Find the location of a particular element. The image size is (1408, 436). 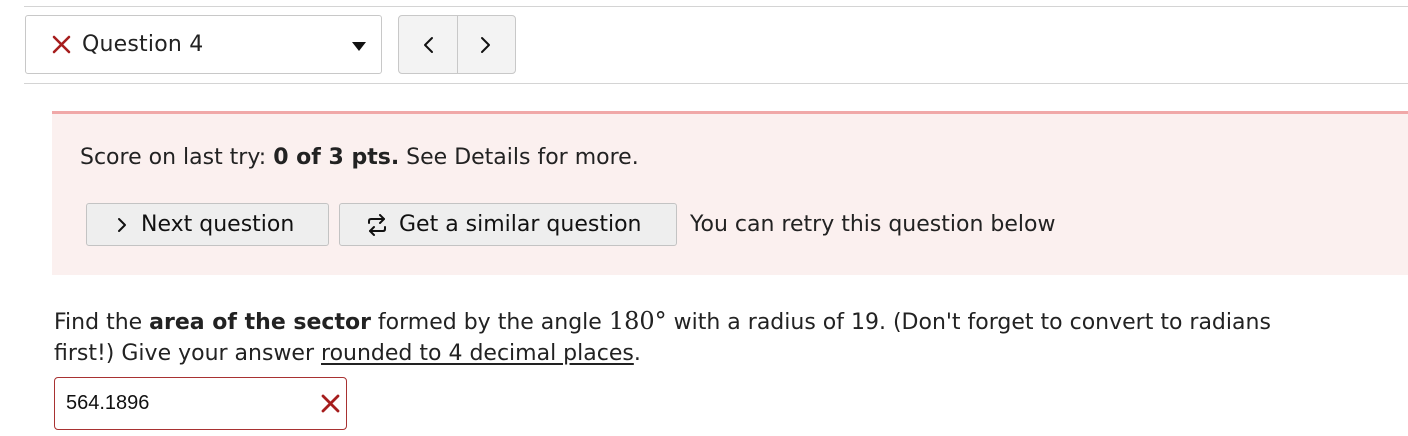

angle-value: 180° is located at coordinates (637, 321).